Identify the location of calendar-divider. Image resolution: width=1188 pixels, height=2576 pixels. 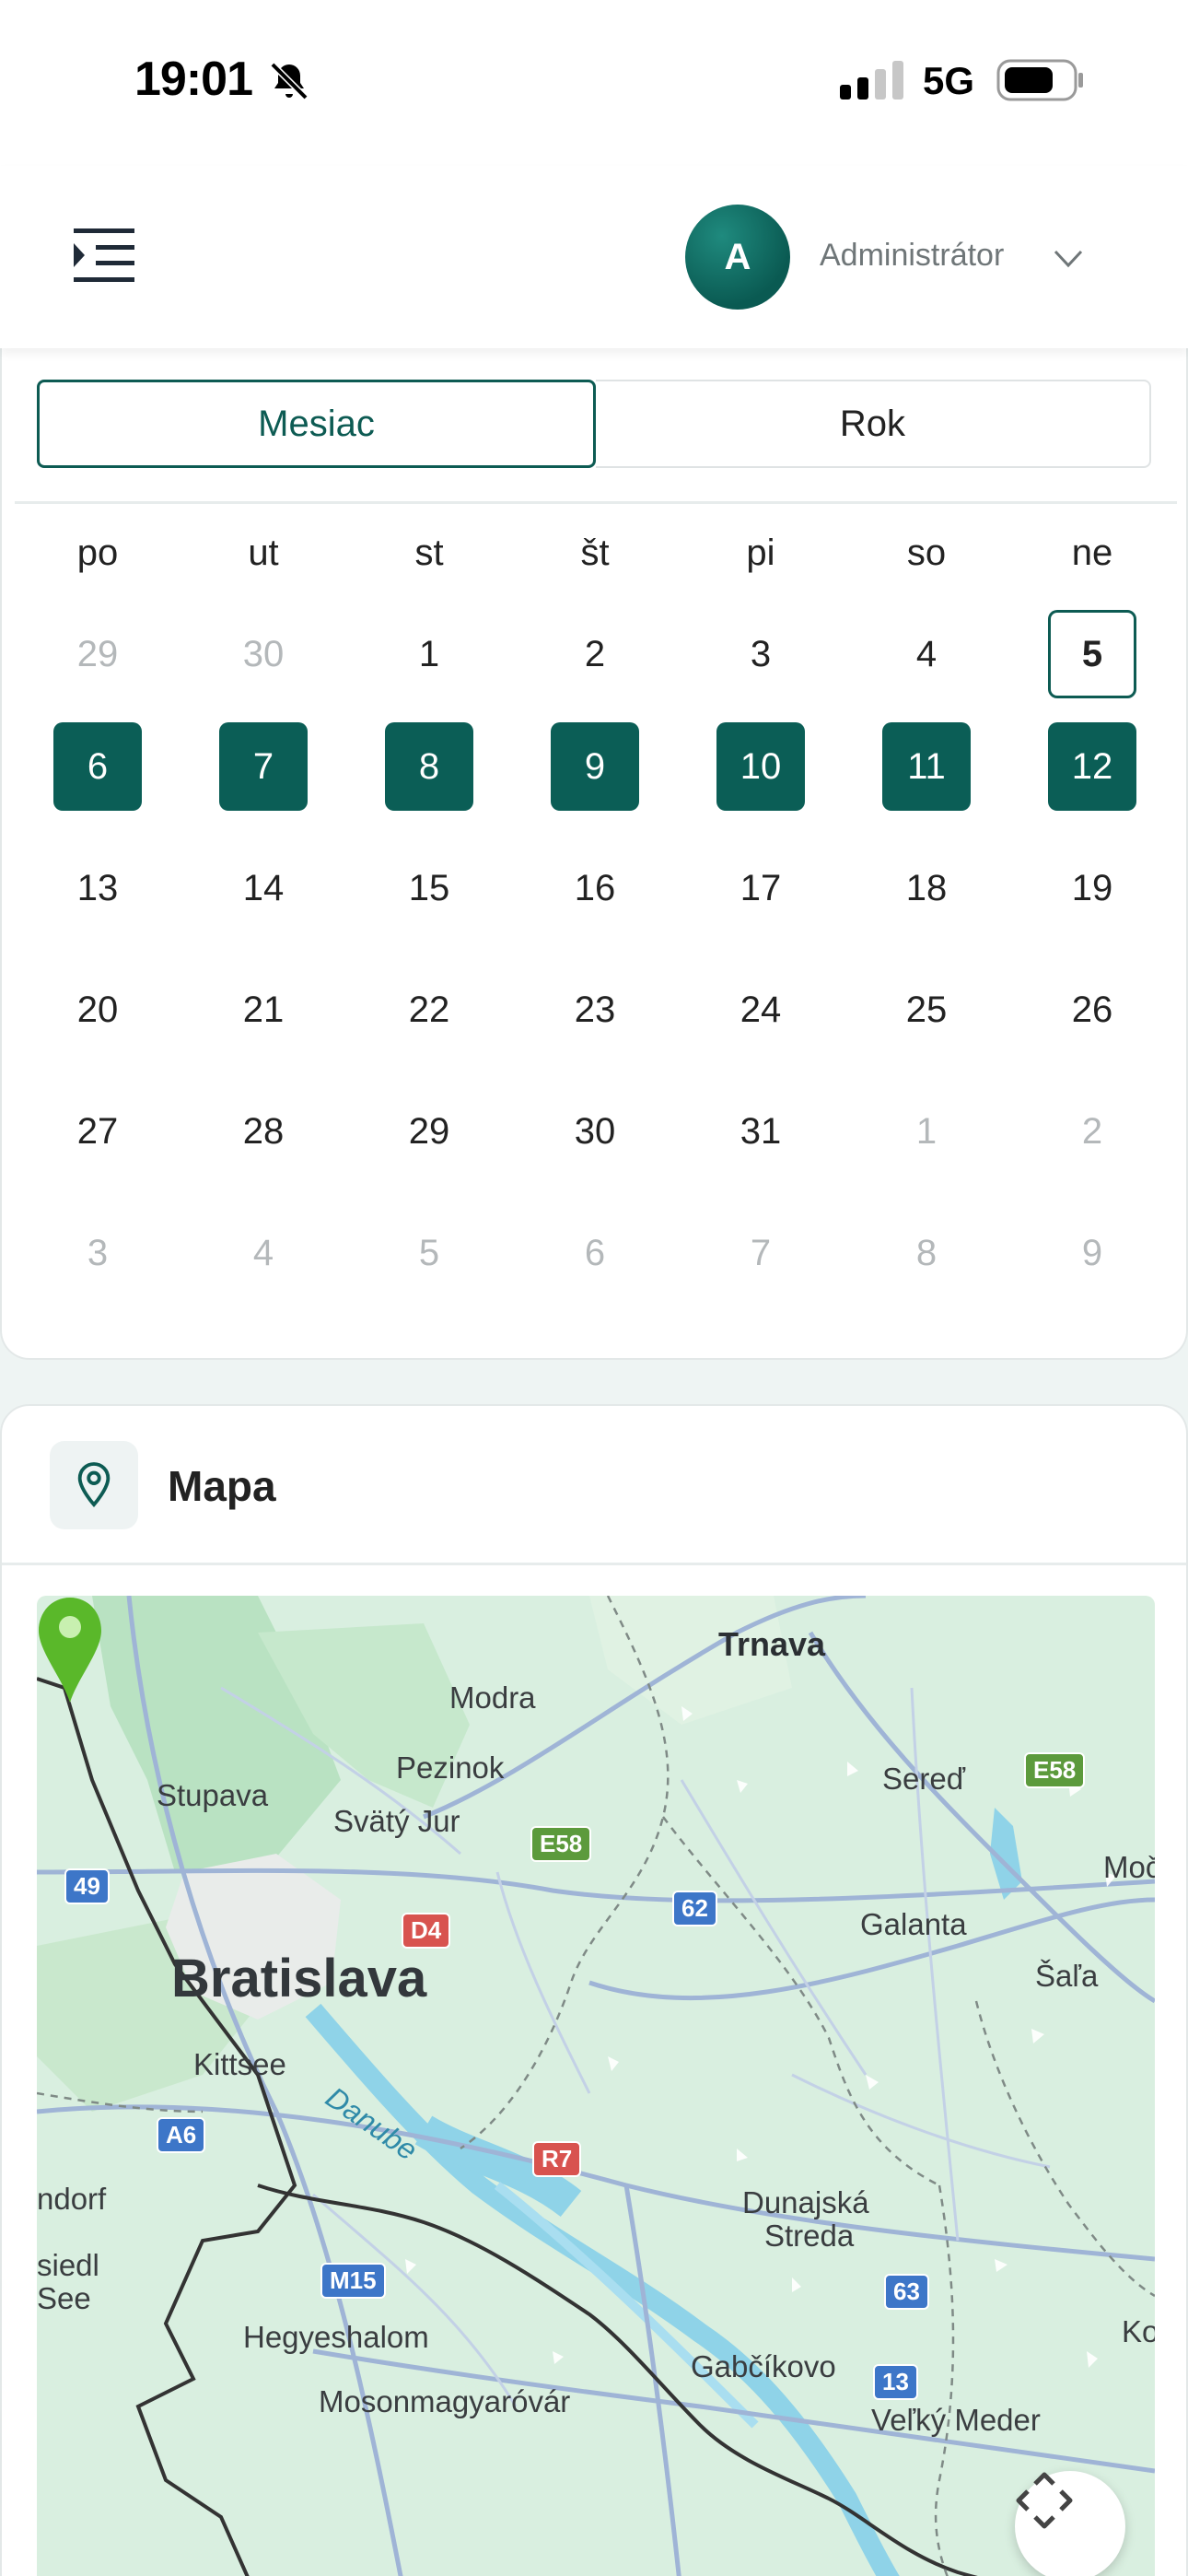
(596, 502).